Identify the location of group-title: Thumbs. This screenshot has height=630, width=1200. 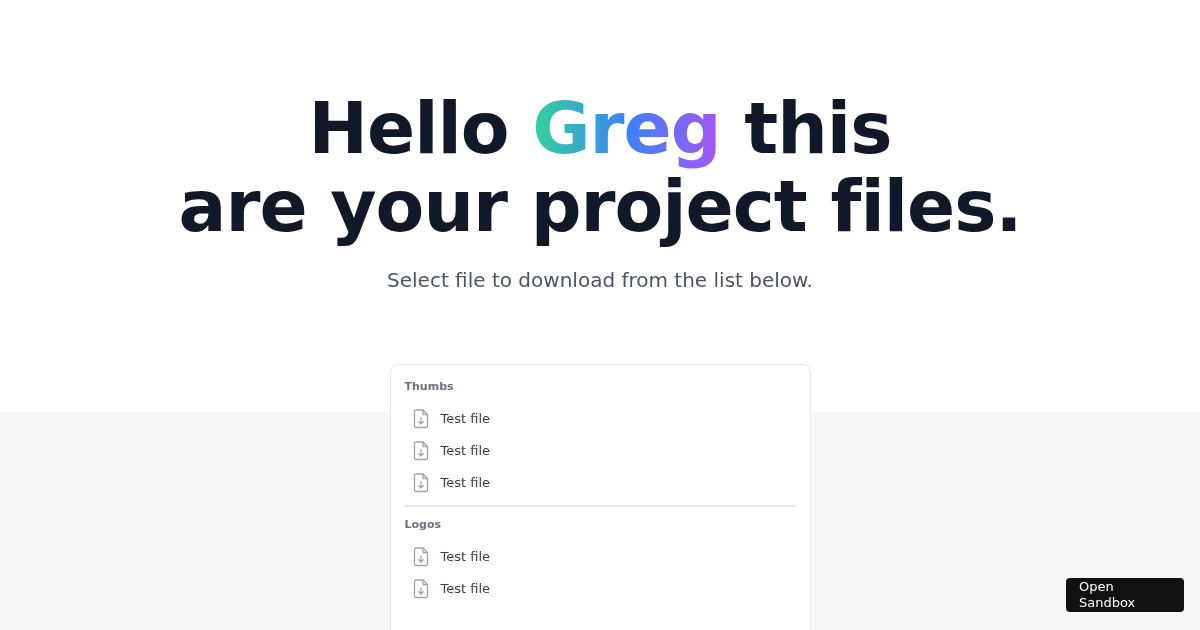
(429, 387).